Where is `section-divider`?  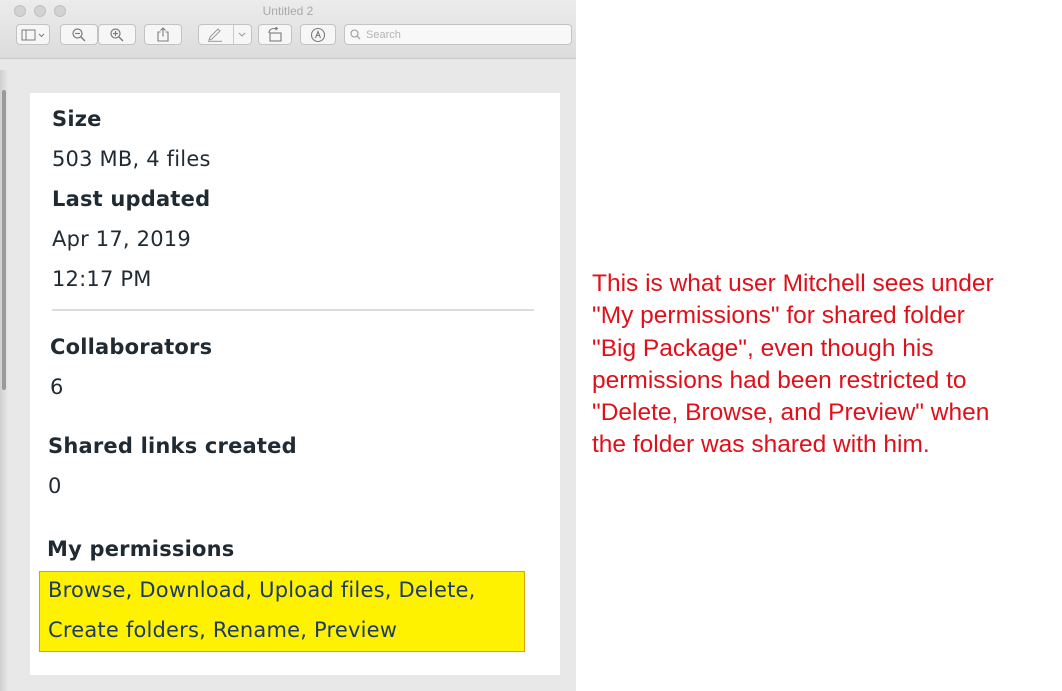
section-divider is located at coordinates (293, 310).